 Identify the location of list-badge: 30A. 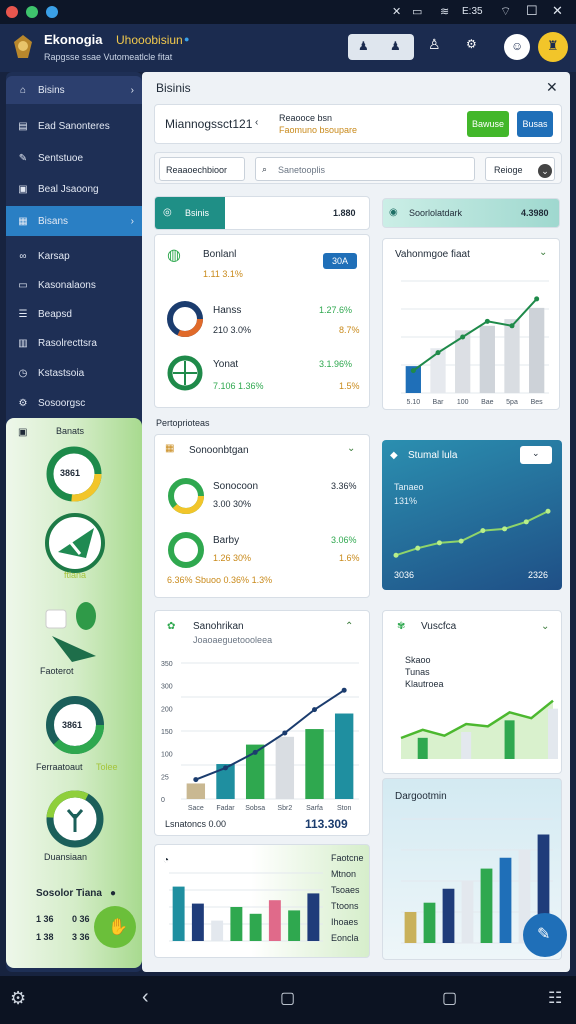
(340, 261).